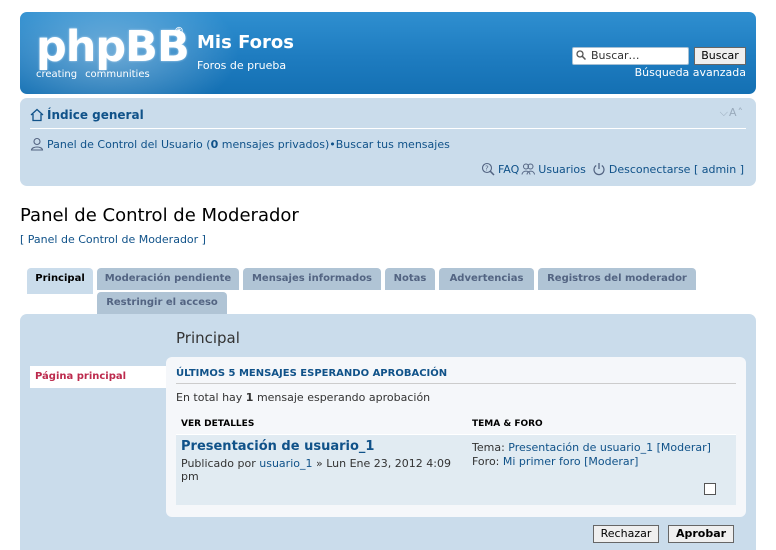 This screenshot has height=550, width=776. I want to click on total-suffix: mensaje esperando aprobación, so click(342, 397).